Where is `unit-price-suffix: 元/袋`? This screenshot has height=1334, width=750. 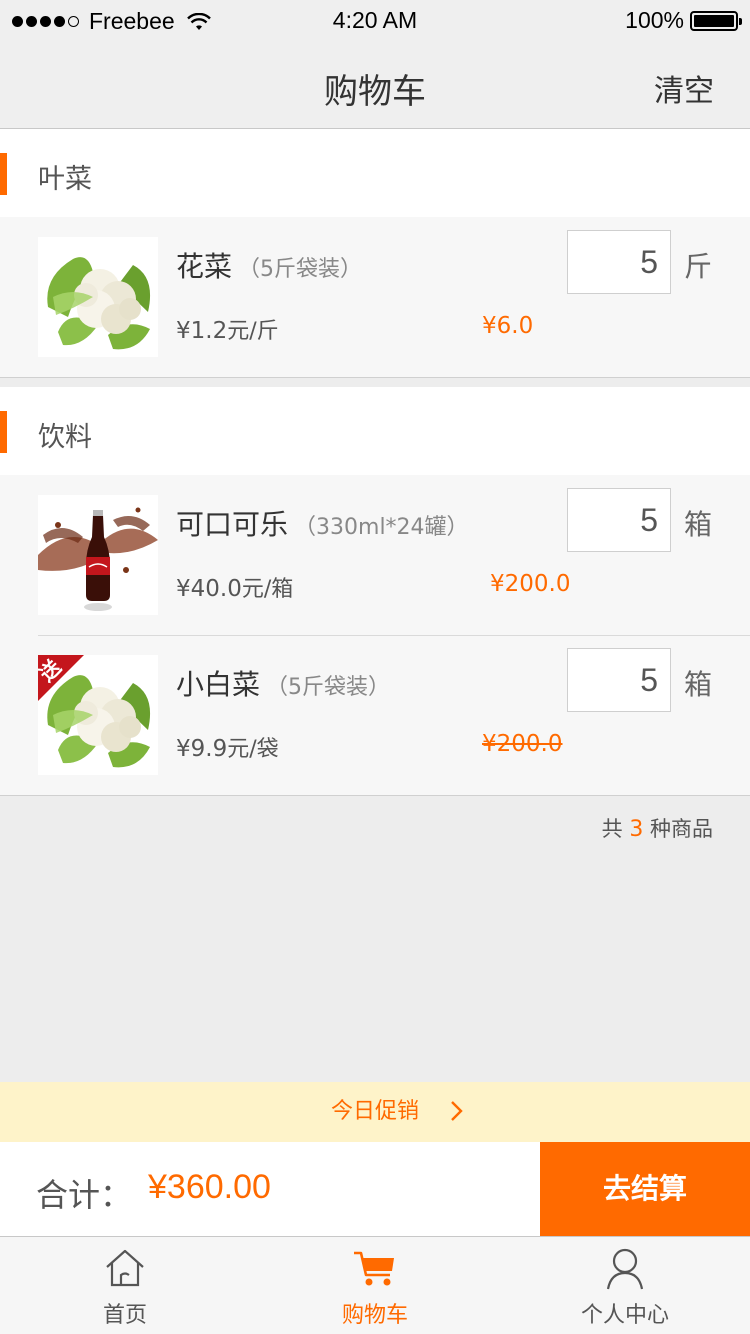
unit-price-suffix: 元/袋 is located at coordinates (253, 749).